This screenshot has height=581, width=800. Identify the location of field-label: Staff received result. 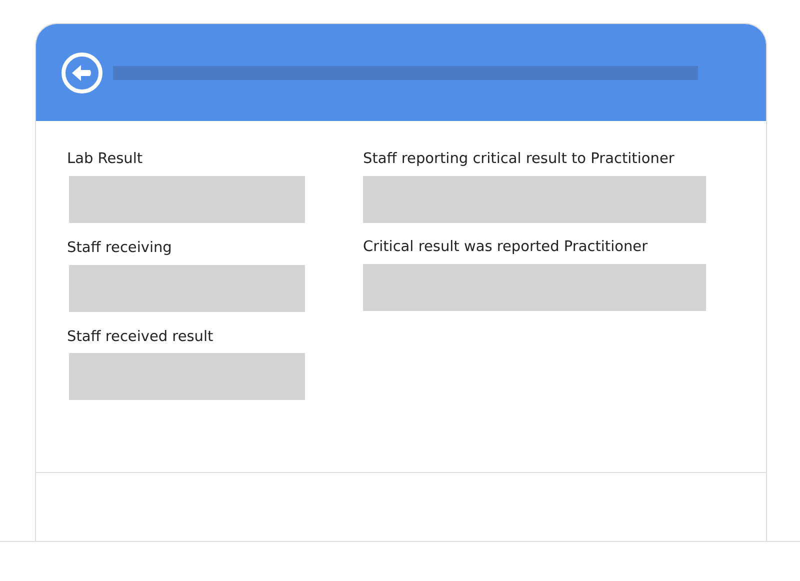
(140, 337).